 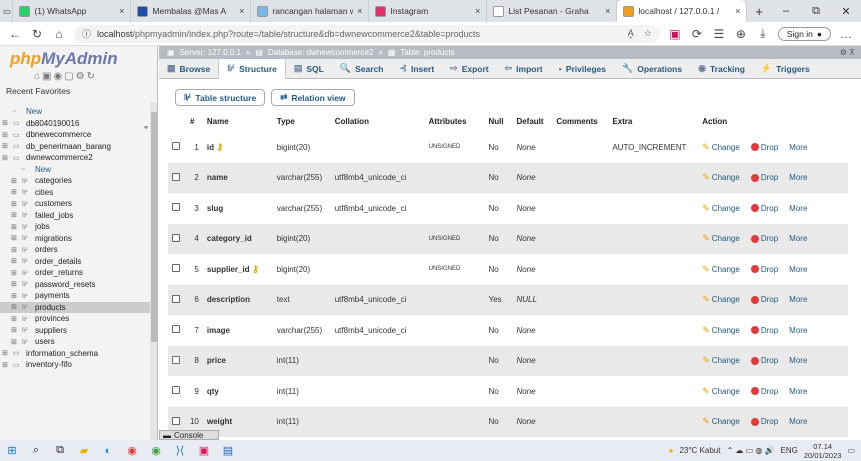 What do you see at coordinates (823, 451) in the screenshot?
I see `clock: 07.14 20/01/2023` at bounding box center [823, 451].